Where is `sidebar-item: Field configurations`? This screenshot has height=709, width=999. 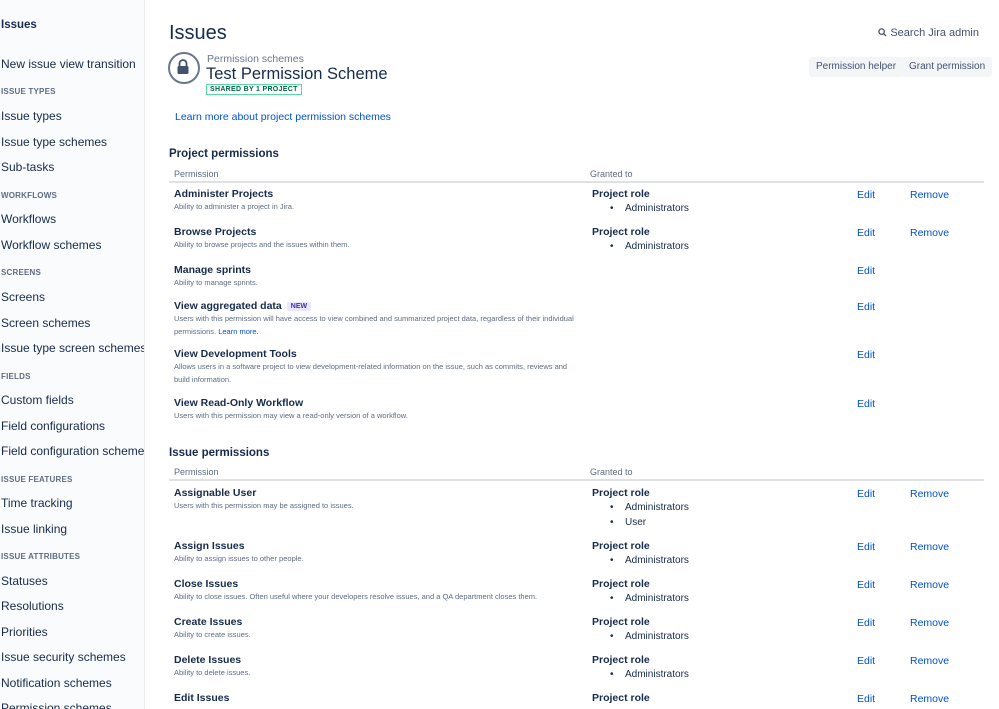 sidebar-item: Field configurations is located at coordinates (53, 426).